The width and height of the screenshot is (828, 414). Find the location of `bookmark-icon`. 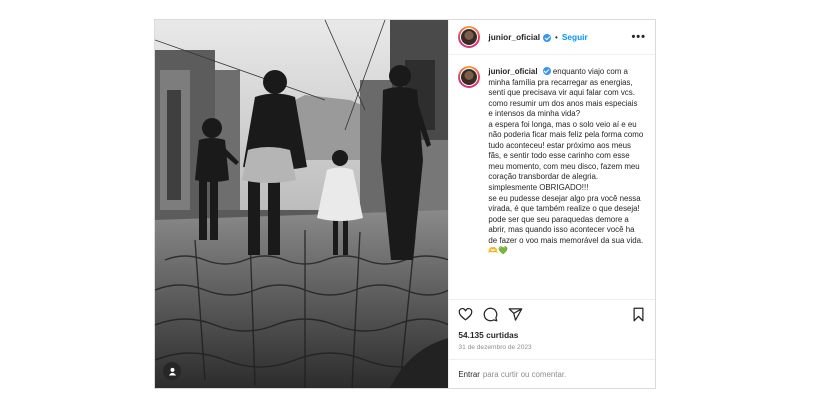

bookmark-icon is located at coordinates (638, 314).